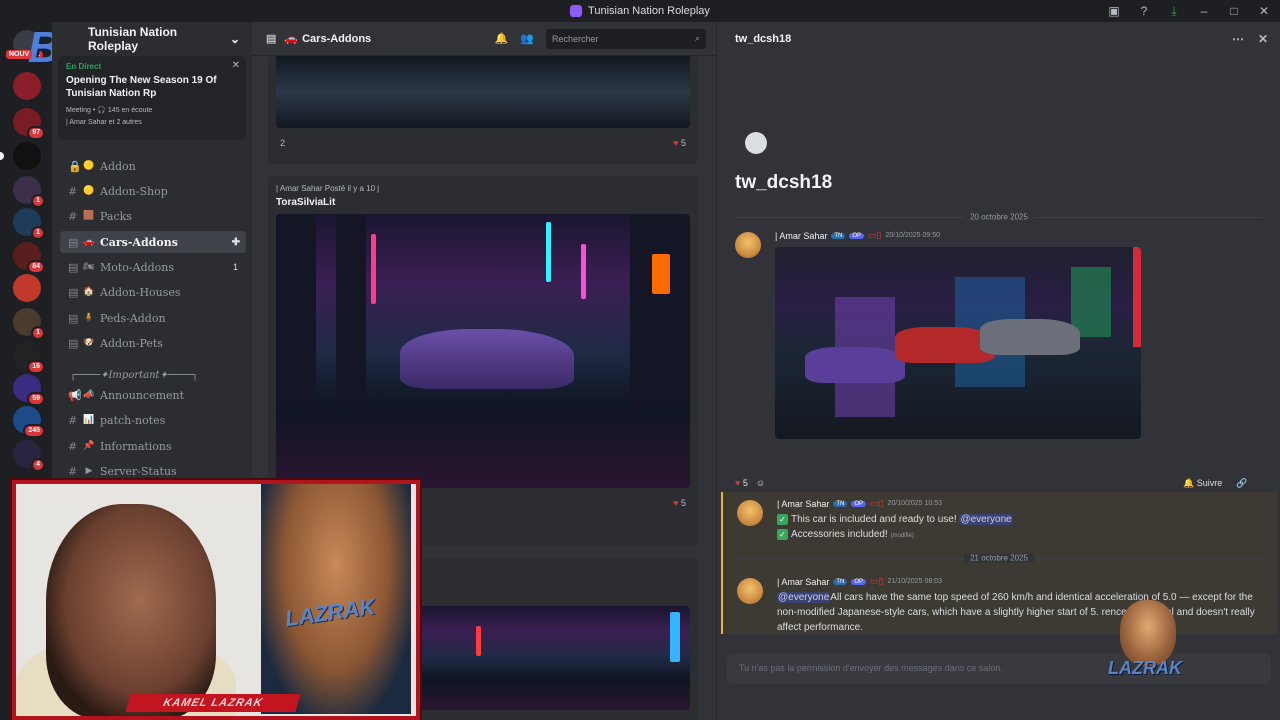 The width and height of the screenshot is (1280, 720). I want to click on channel-item-peds-addon: ▤ 🧍 Peds-Addon, so click(153, 318).